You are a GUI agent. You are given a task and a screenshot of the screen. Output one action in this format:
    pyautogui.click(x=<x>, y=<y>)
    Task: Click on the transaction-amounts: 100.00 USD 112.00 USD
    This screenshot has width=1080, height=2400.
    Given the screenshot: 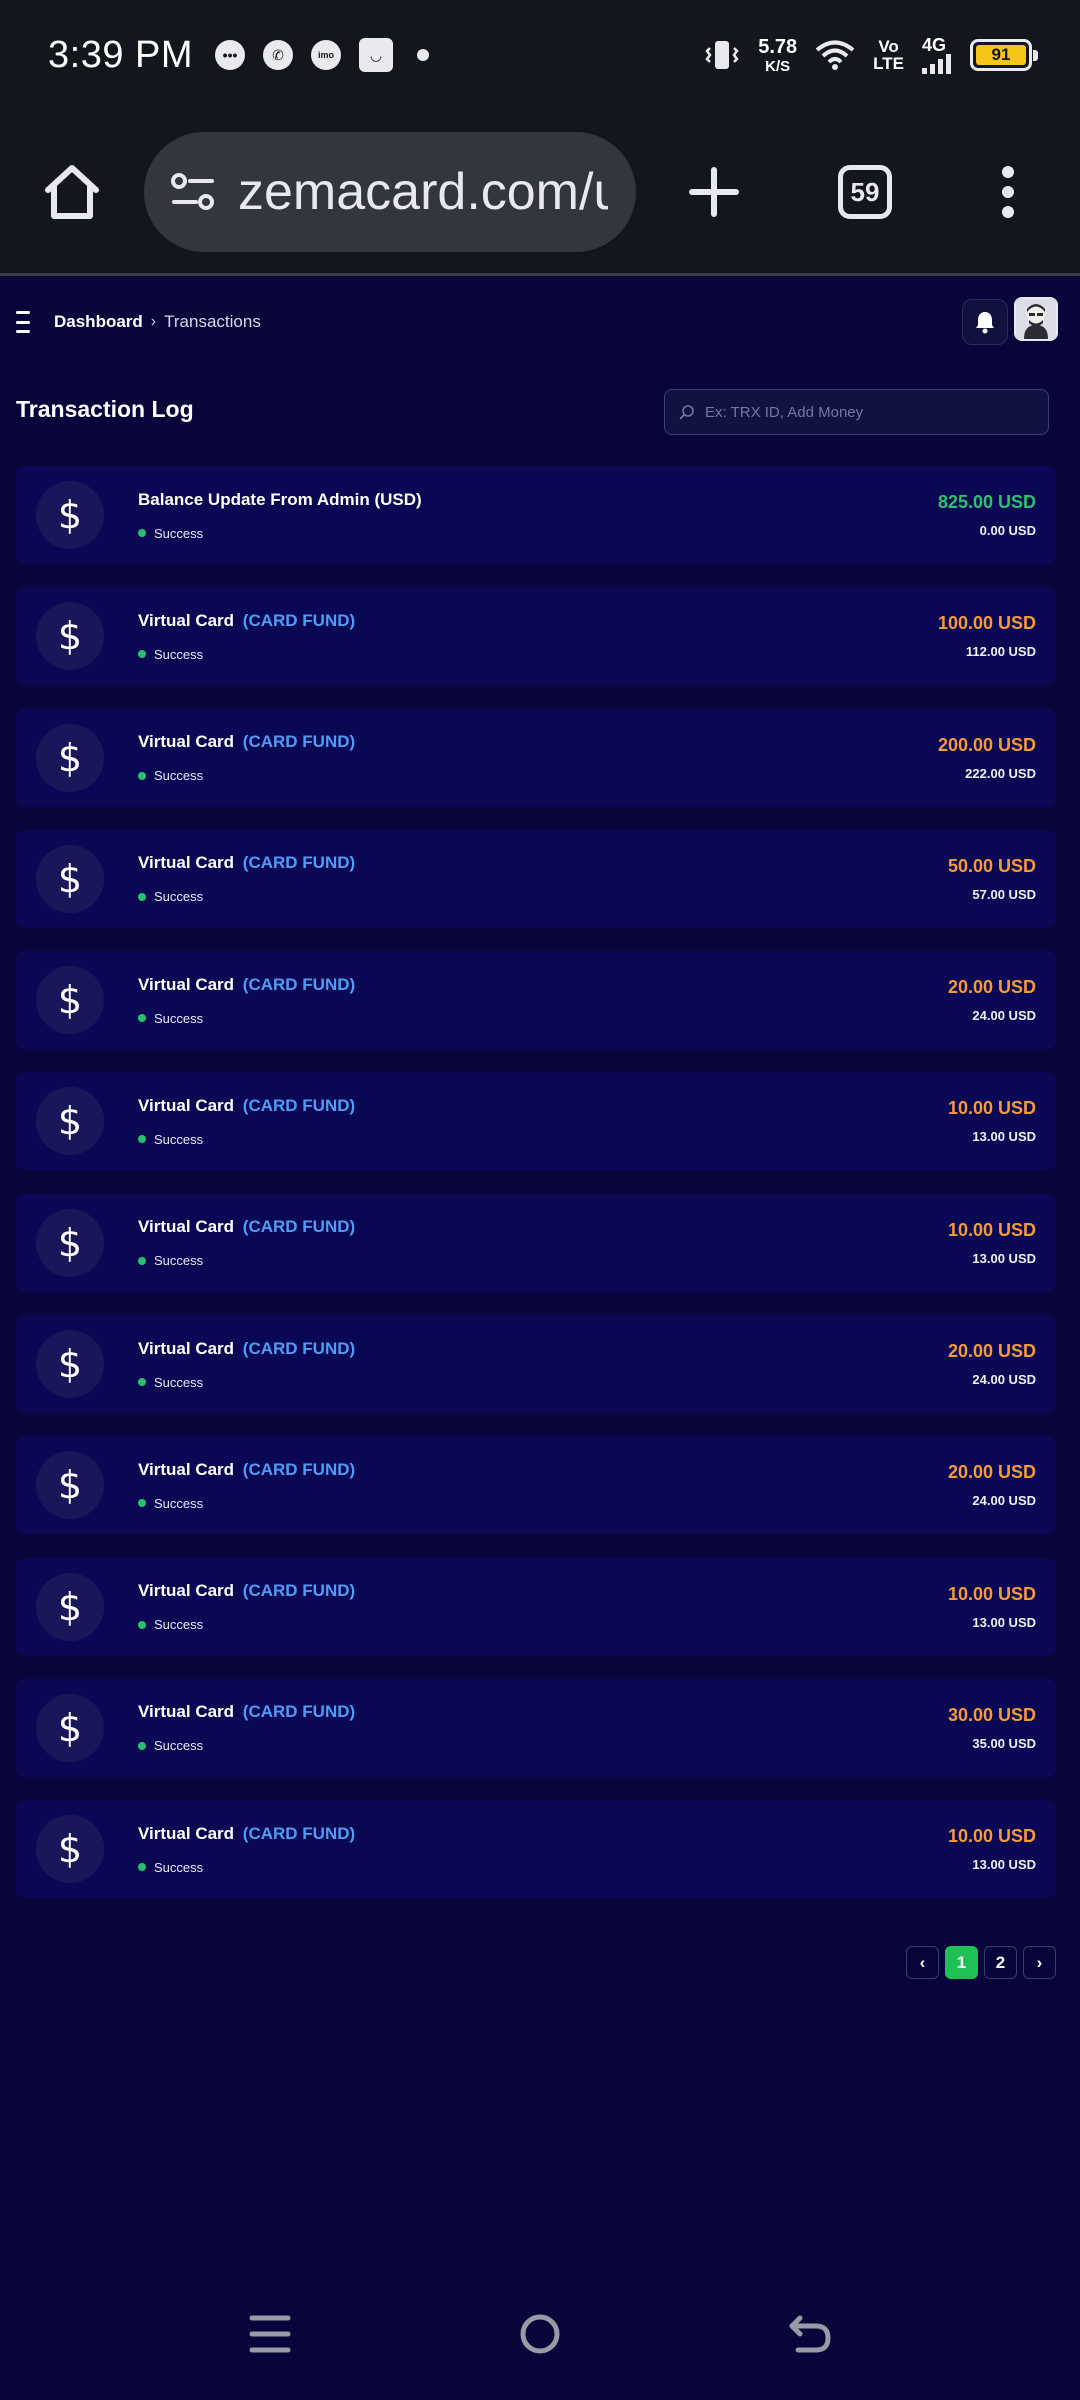 What is the action you would take?
    pyautogui.click(x=987, y=636)
    